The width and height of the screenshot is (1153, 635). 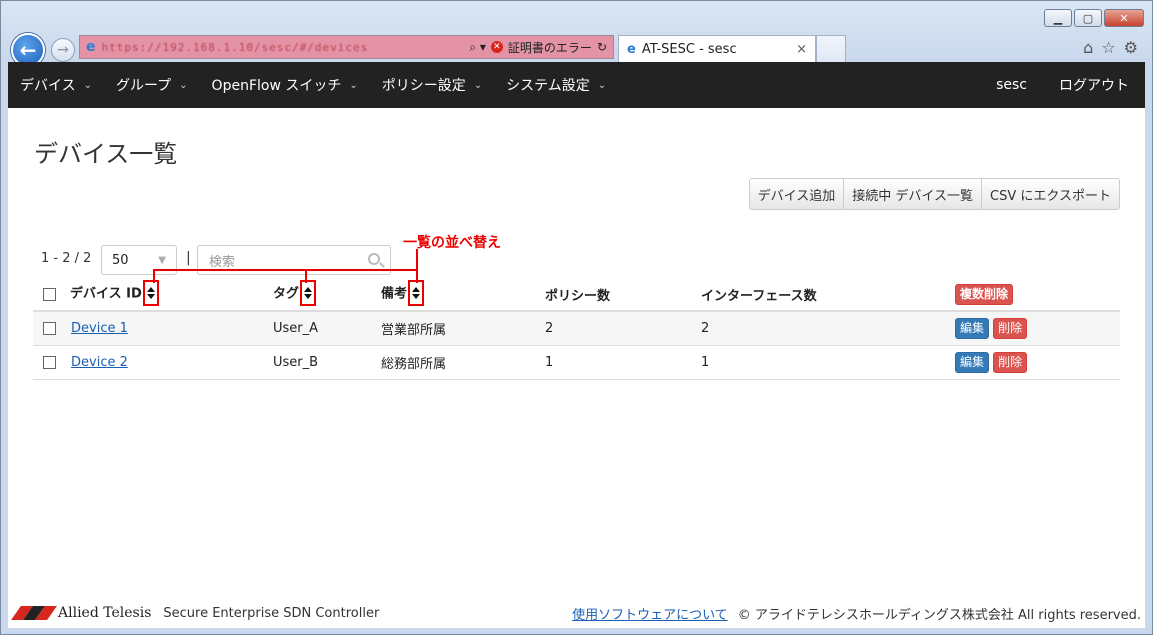 I want to click on column-header-label: タグ, so click(x=286, y=294).